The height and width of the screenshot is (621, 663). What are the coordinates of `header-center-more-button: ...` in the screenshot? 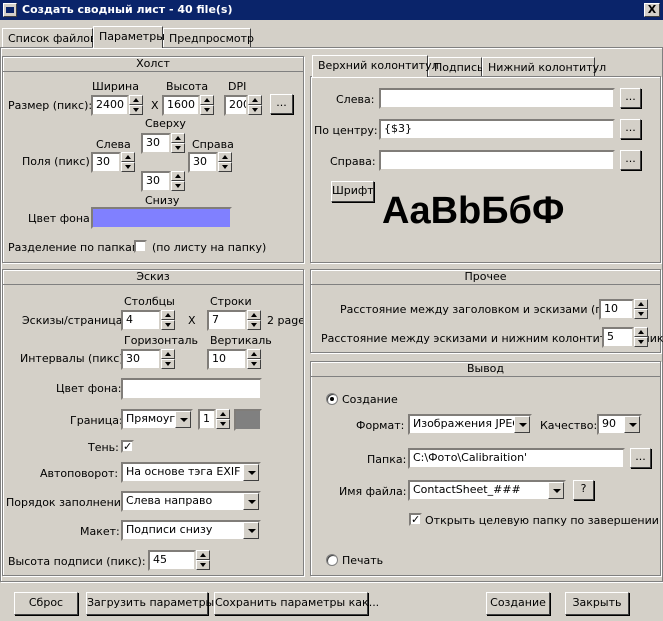 It's located at (630, 129).